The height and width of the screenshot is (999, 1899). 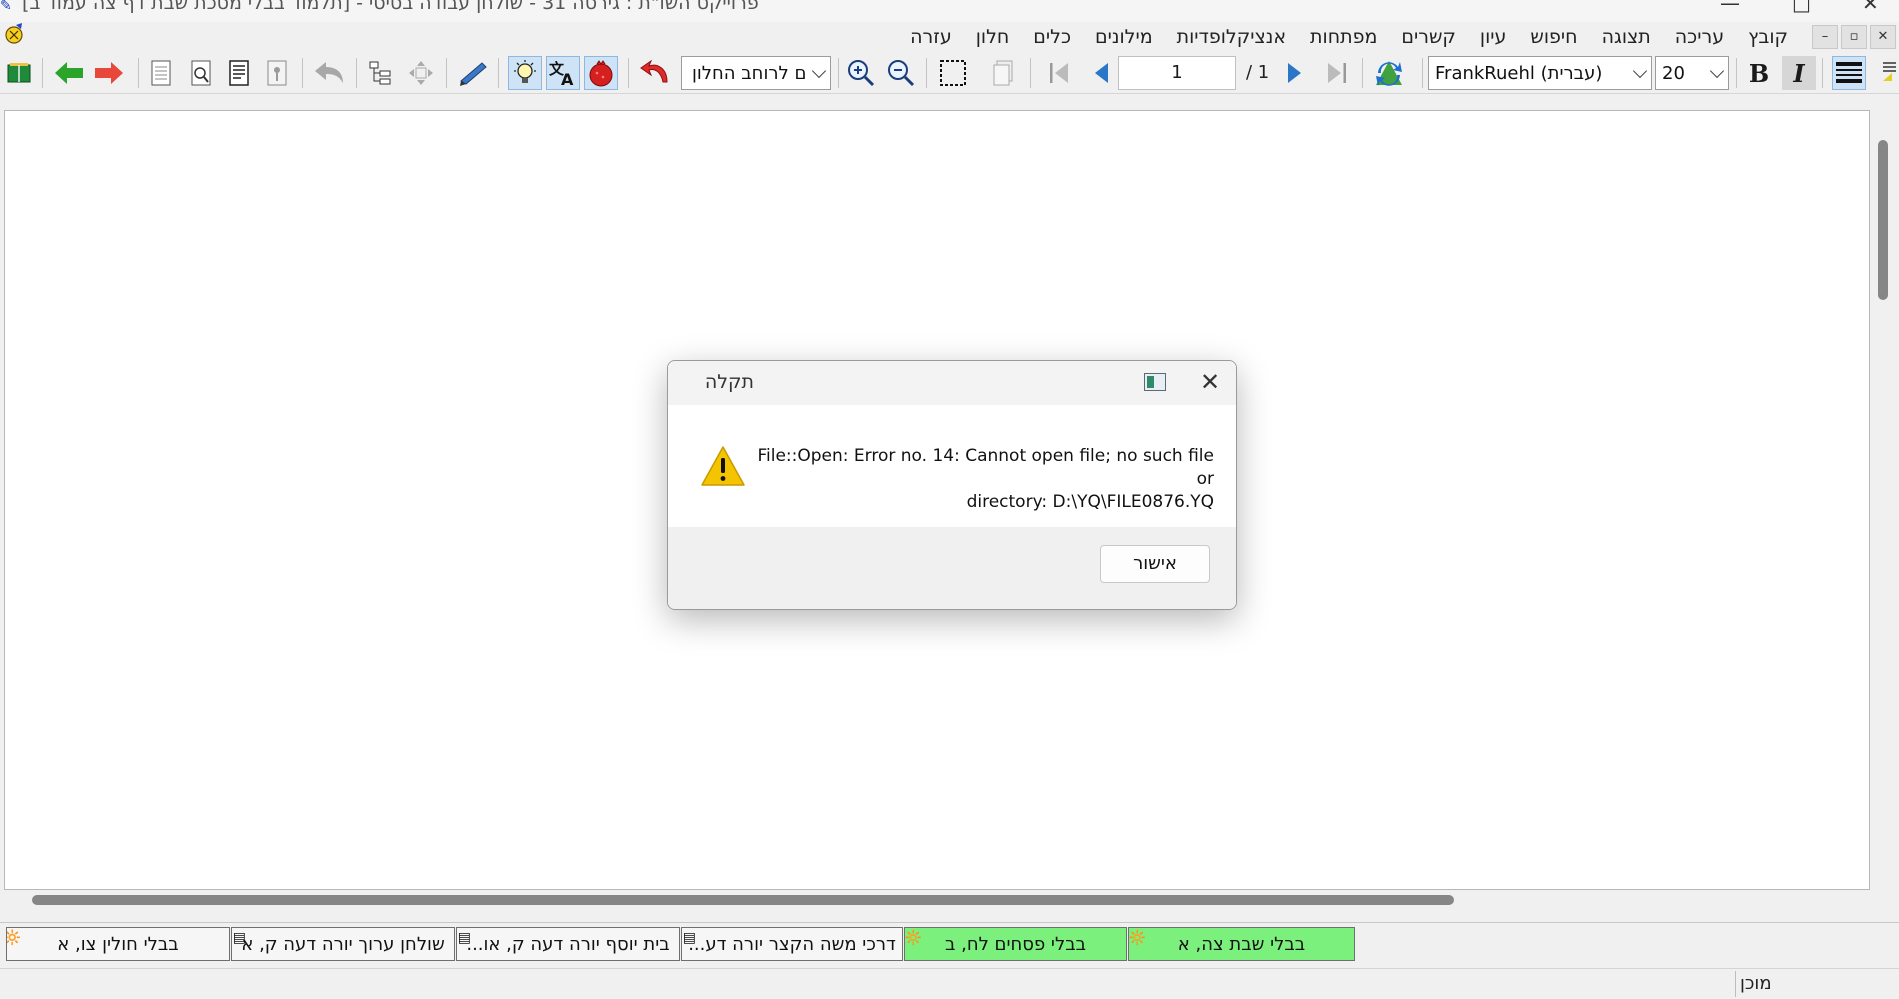 I want to click on tab-label: בבלי חולין צו, א, so click(x=118, y=944).